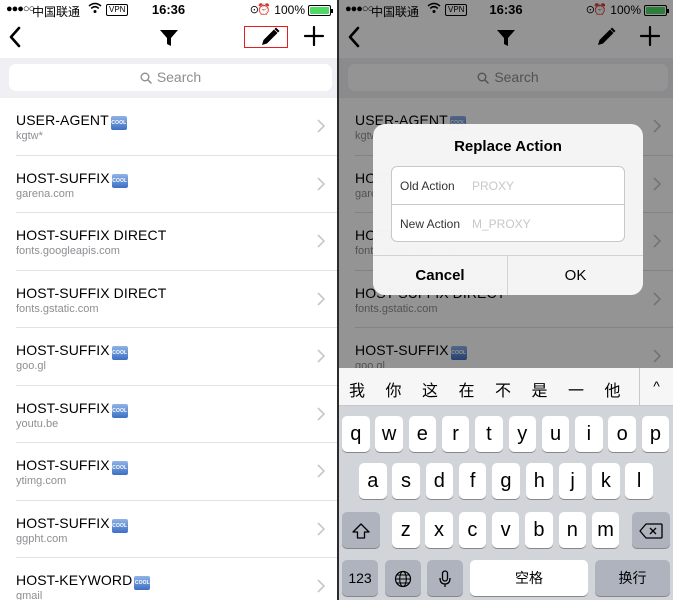 The width and height of the screenshot is (673, 600). What do you see at coordinates (176, 414) in the screenshot?
I see `rule-row: HOST-SUFFIX COOL youtu.be` at bounding box center [176, 414].